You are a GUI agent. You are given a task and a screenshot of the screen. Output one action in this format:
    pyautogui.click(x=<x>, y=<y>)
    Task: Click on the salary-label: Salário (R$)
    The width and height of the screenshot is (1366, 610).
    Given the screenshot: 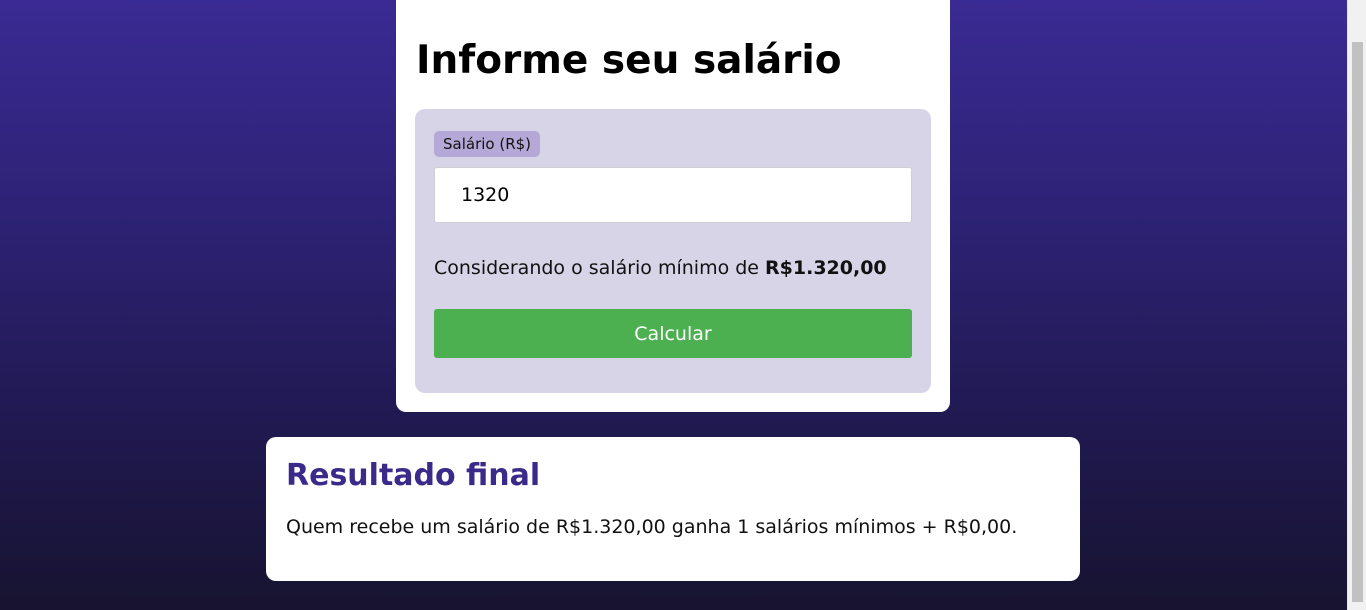 What is the action you would take?
    pyautogui.click(x=487, y=144)
    